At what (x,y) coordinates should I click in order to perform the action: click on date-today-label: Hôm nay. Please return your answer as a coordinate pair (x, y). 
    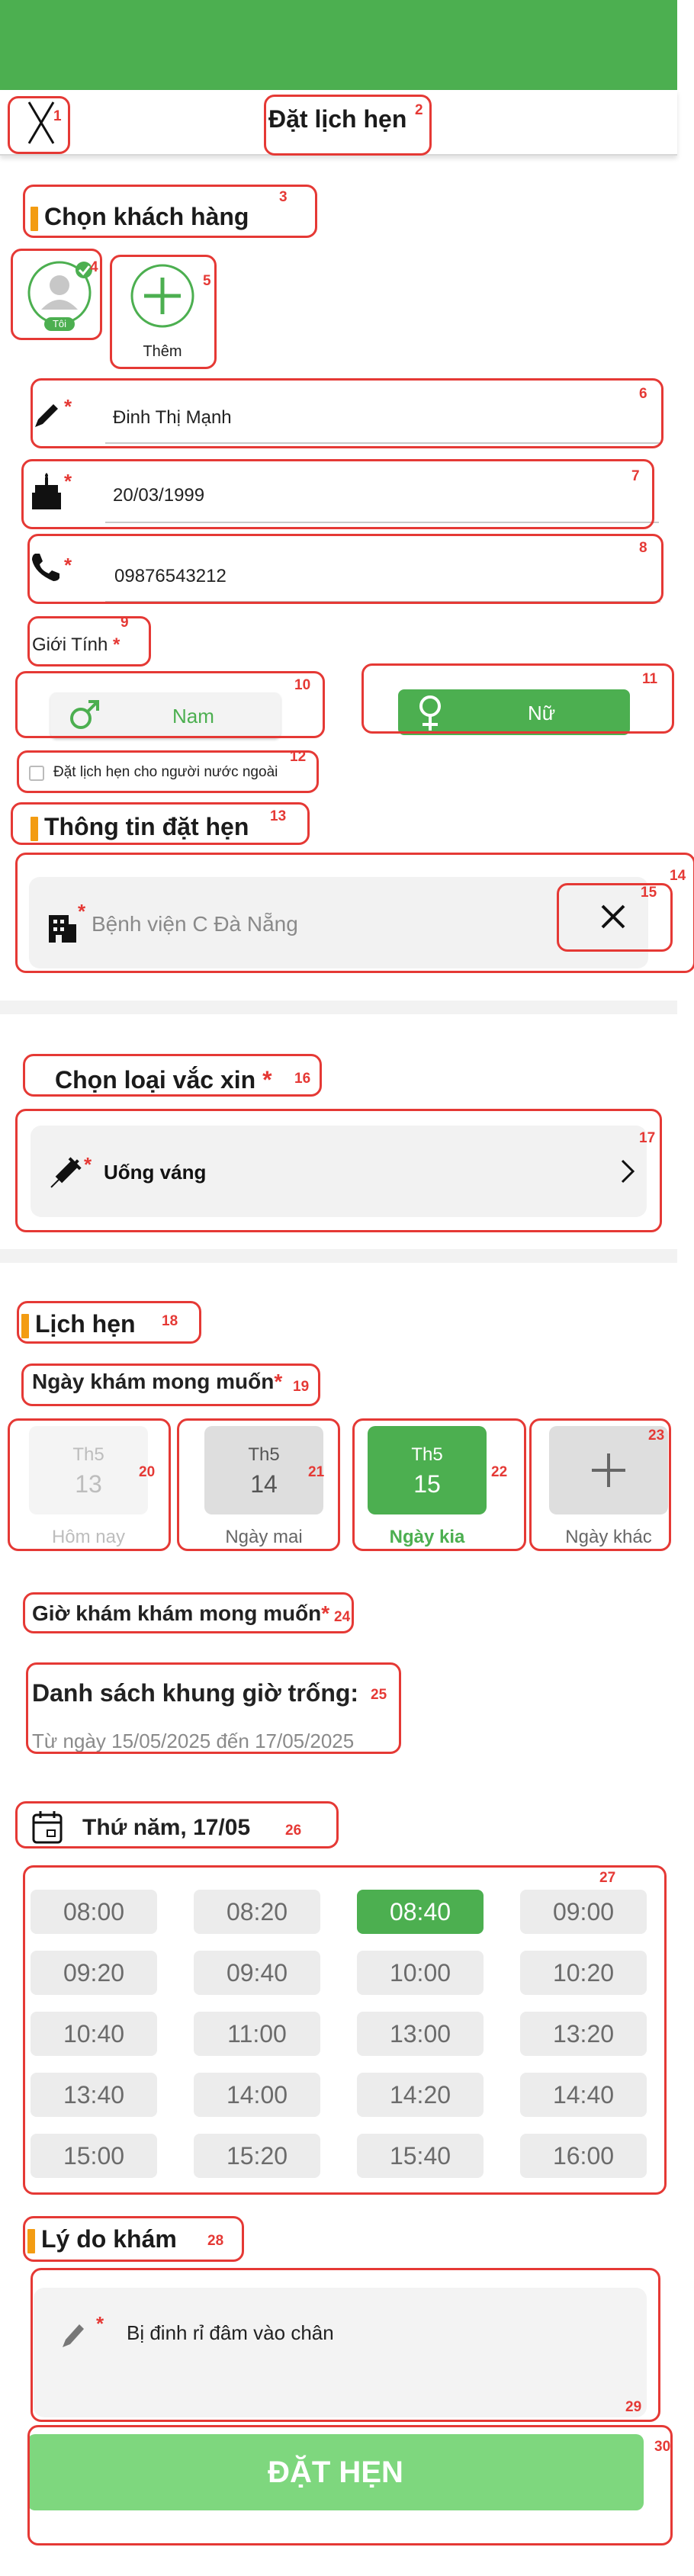
    Looking at the image, I should click on (88, 1537).